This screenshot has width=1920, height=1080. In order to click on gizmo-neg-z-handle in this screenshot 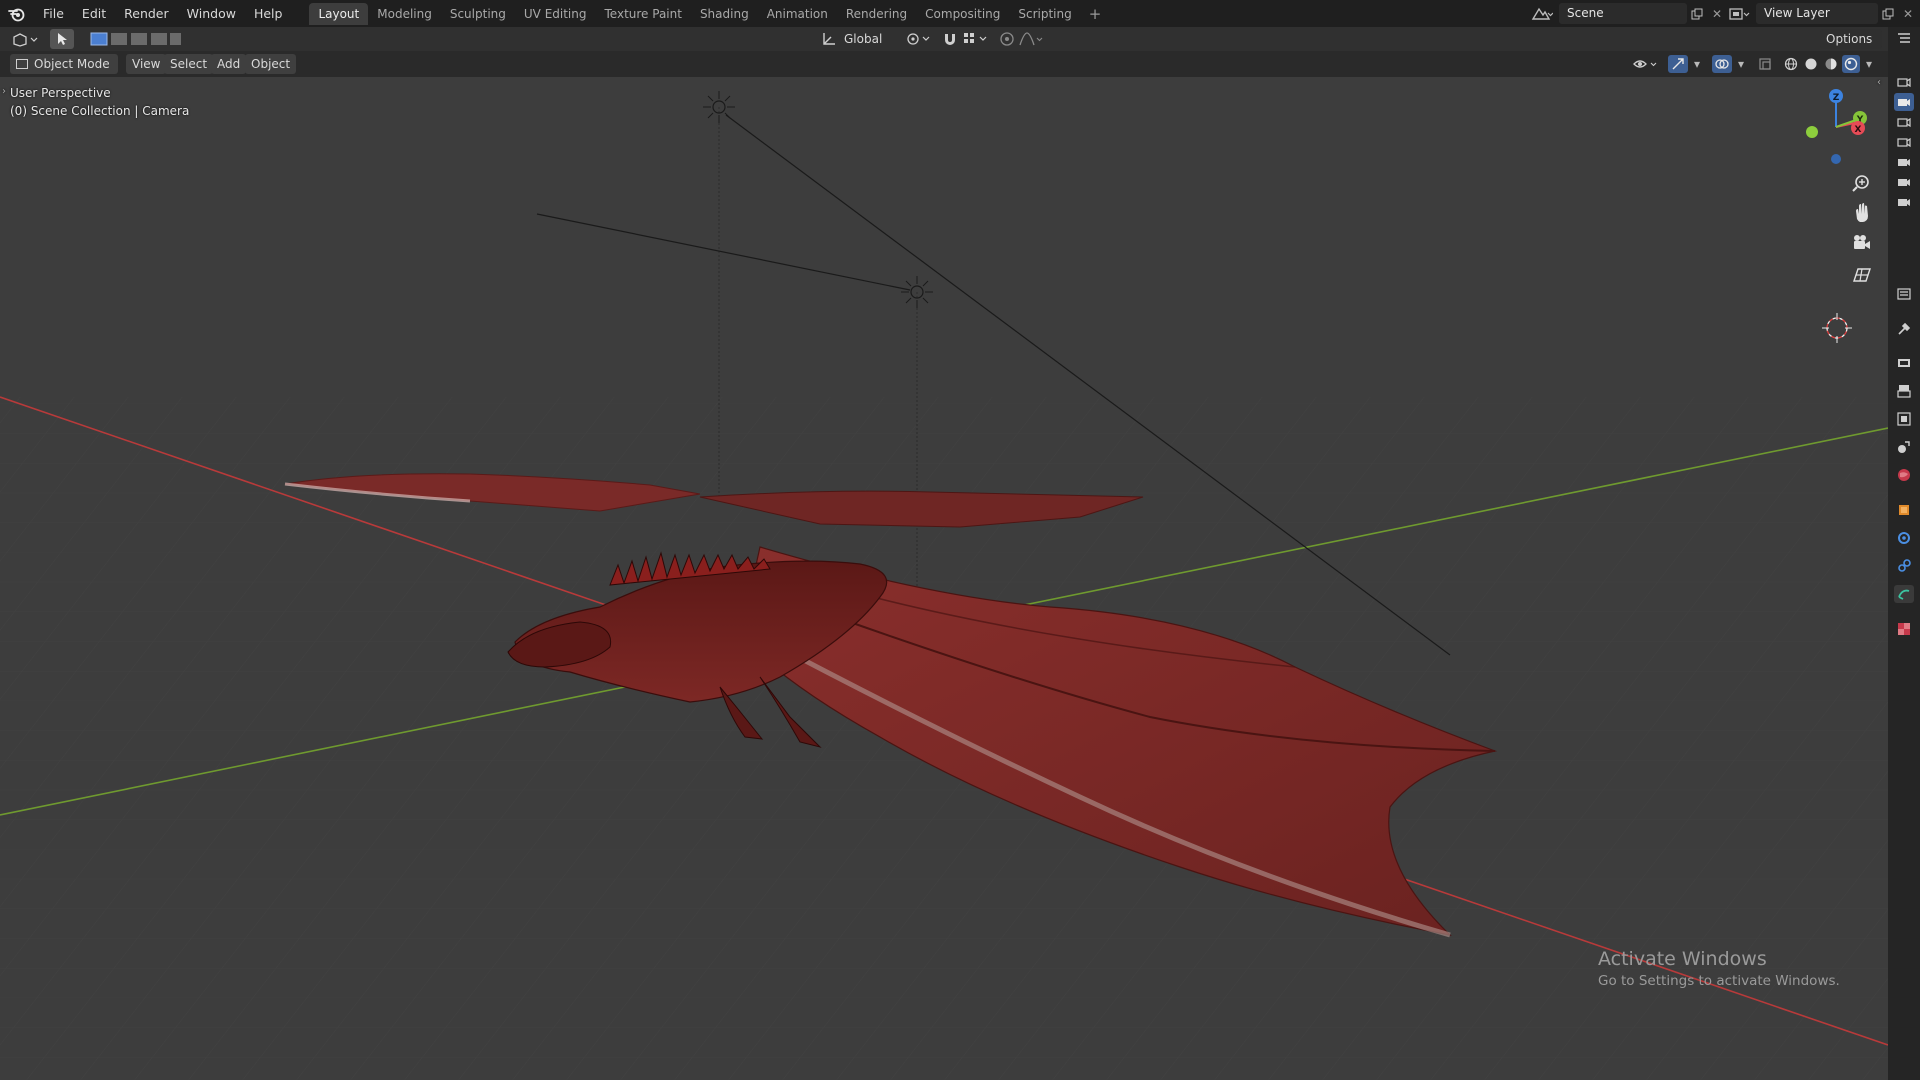, I will do `click(1836, 159)`.